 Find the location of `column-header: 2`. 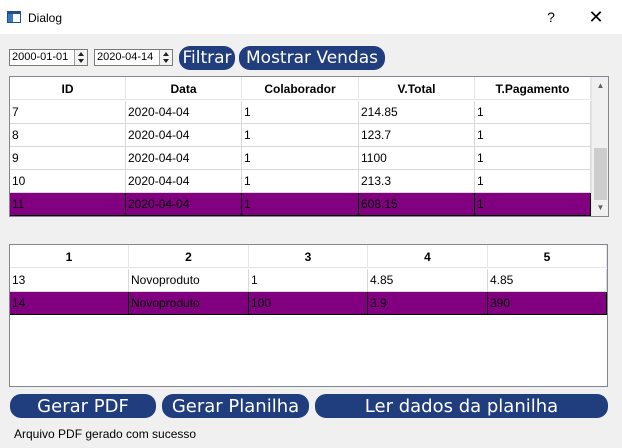

column-header: 2 is located at coordinates (189, 256).